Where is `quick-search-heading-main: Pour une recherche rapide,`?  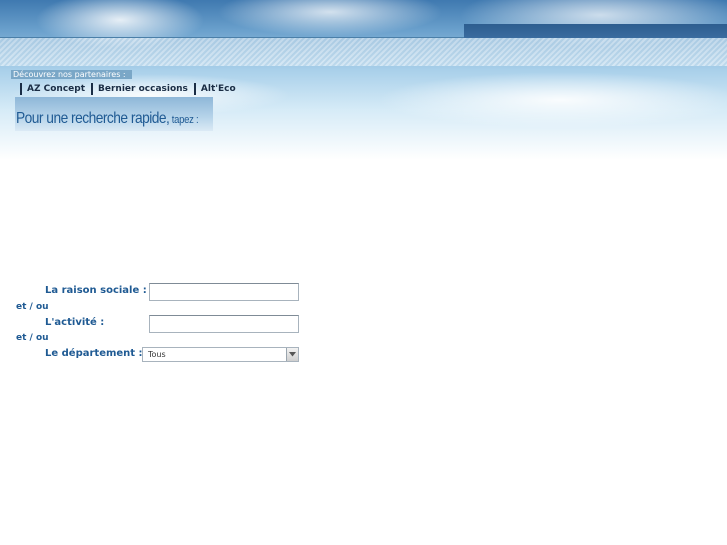 quick-search-heading-main: Pour une recherche rapide, is located at coordinates (93, 118).